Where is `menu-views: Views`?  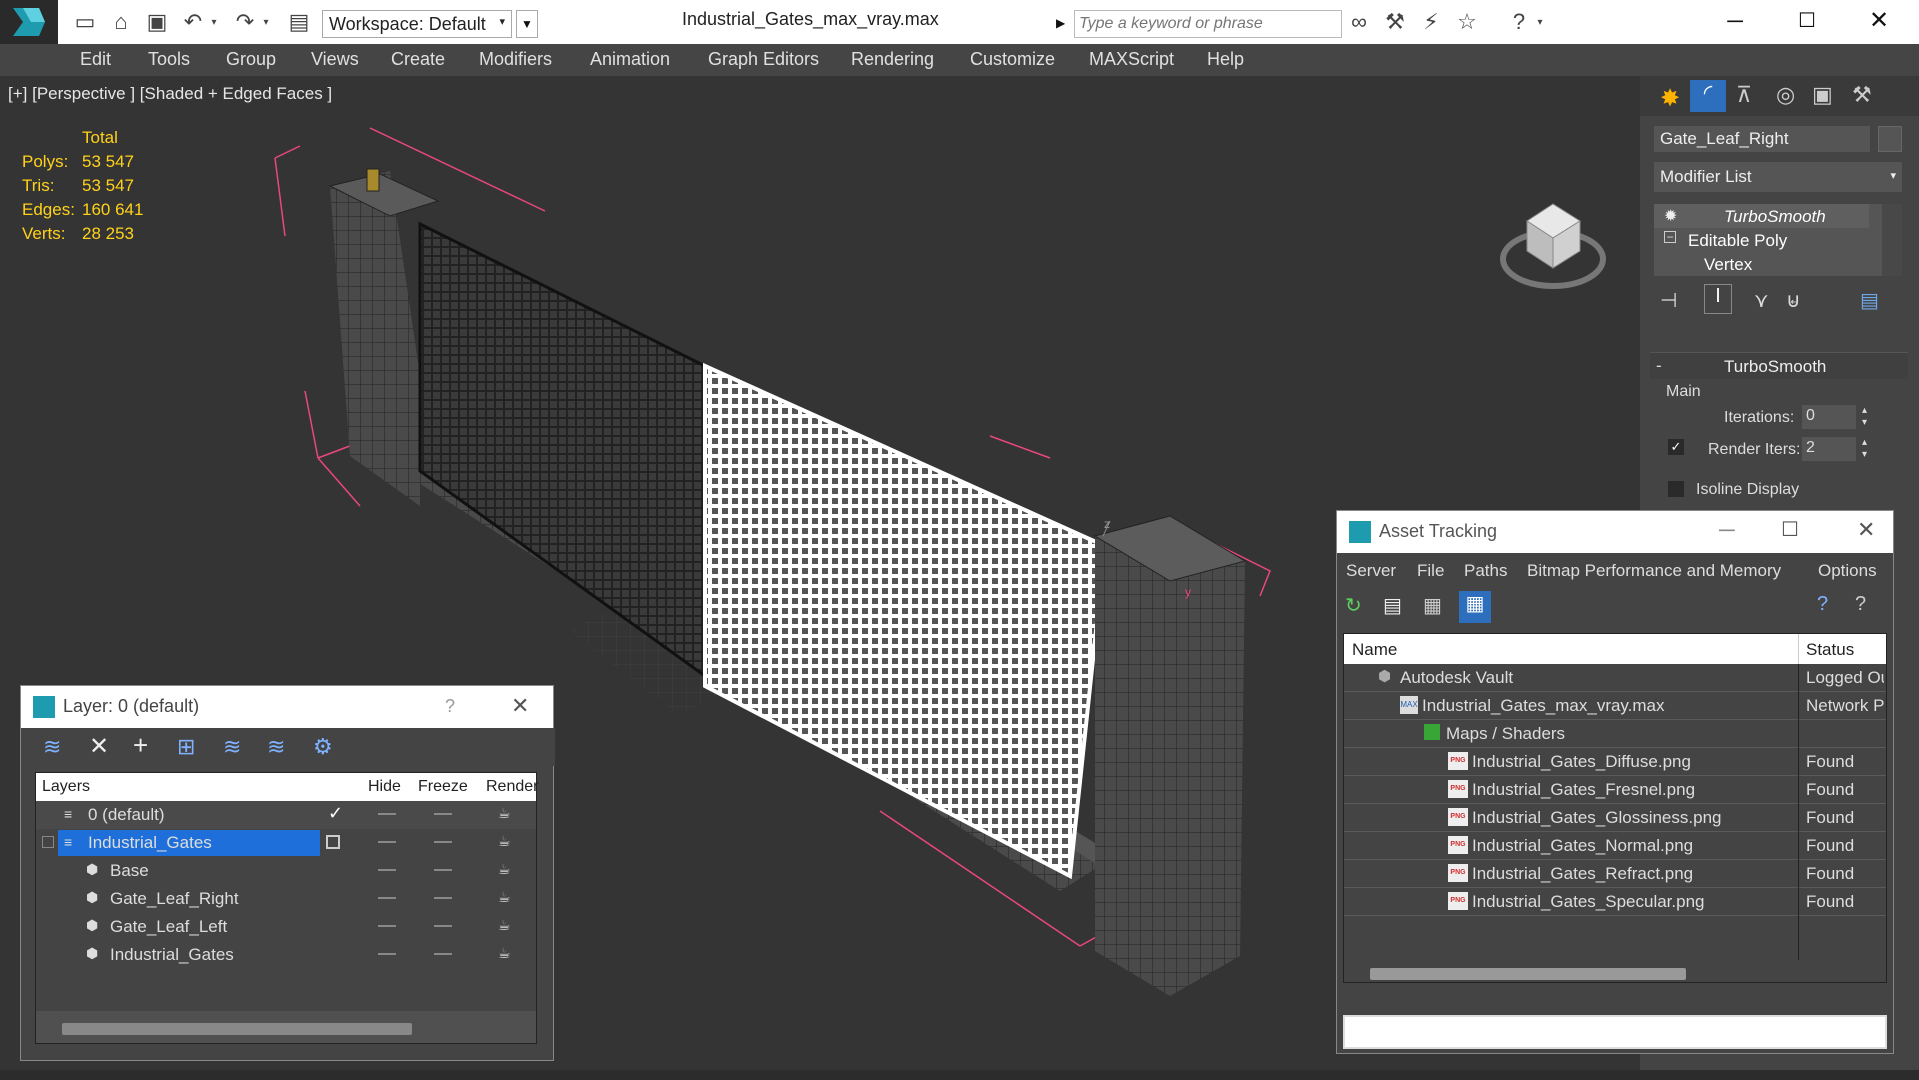
menu-views: Views is located at coordinates (335, 59).